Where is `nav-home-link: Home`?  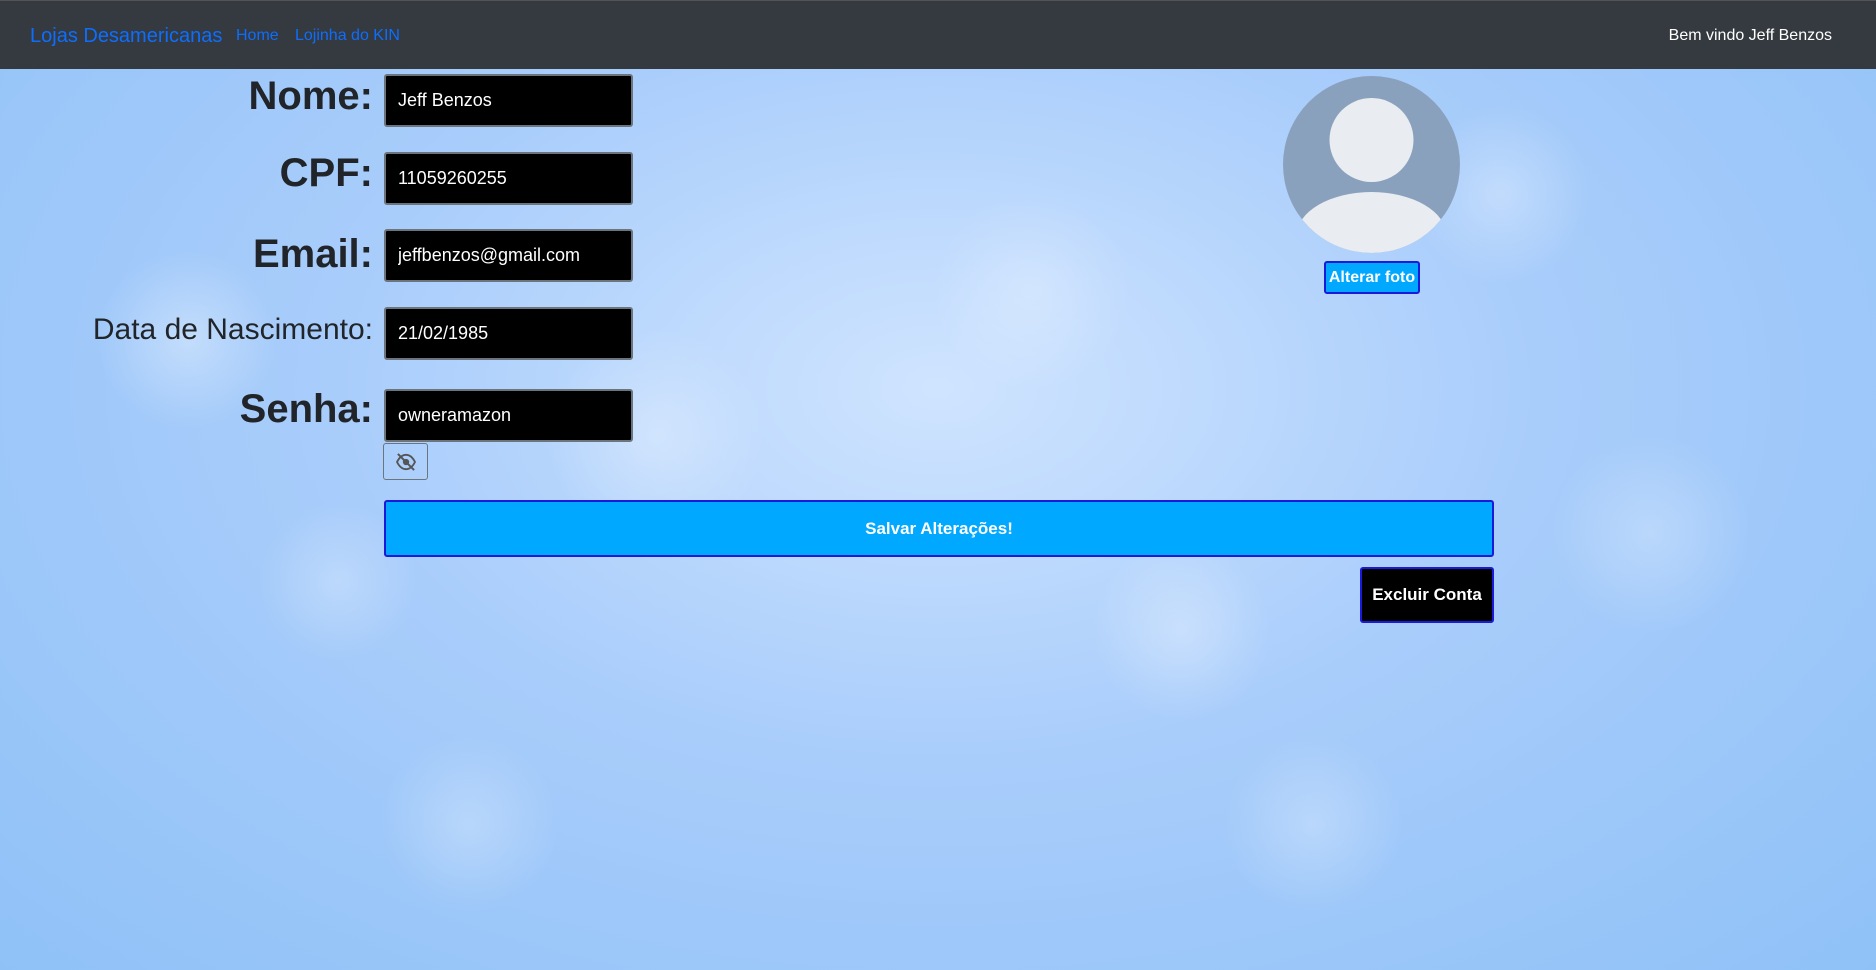
nav-home-link: Home is located at coordinates (257, 36).